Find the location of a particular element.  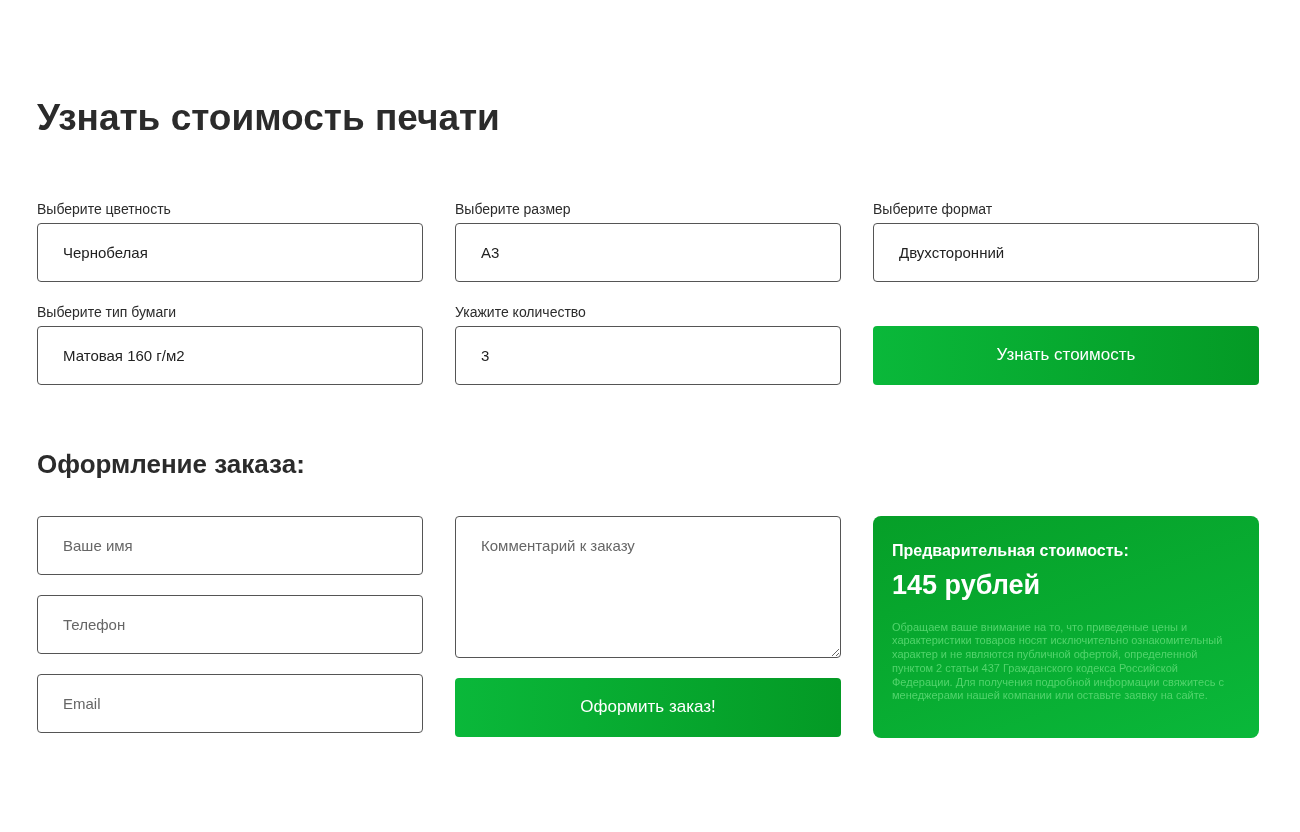

field-label: Укажите количество is located at coordinates (520, 312).